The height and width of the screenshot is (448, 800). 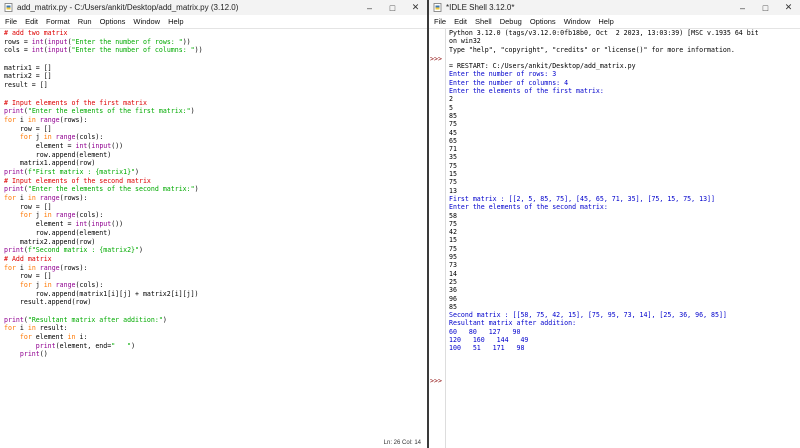 What do you see at coordinates (526, 91) in the screenshot?
I see `shell-output-line: Enter the elements of the first matrix:` at bounding box center [526, 91].